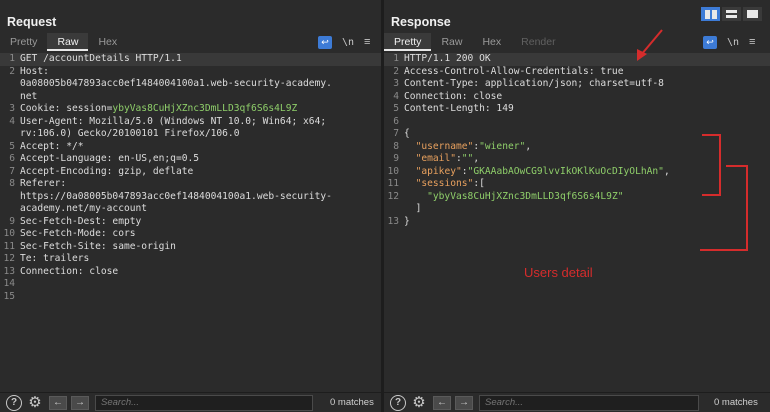 This screenshot has height=412, width=770. I want to click on request-tabs: Pretty Raw Hex, so click(63, 42).